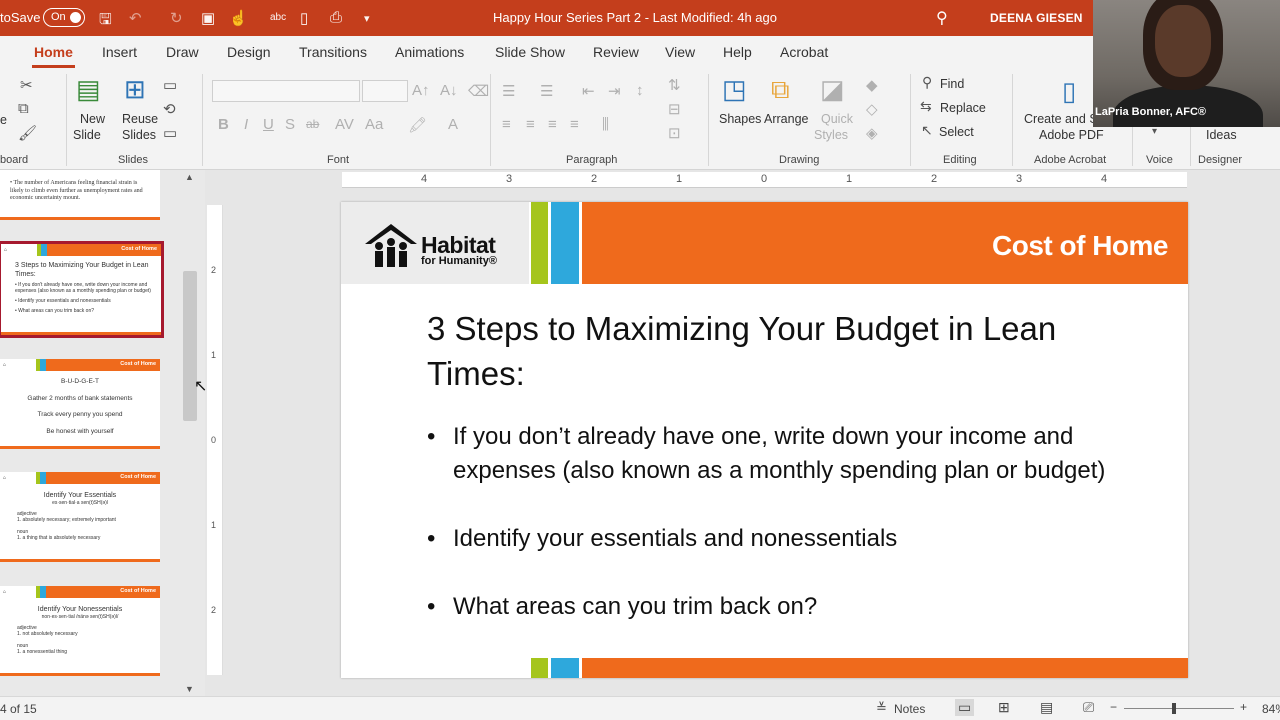 The width and height of the screenshot is (1280, 720). Describe the element at coordinates (290, 124) in the screenshot. I see `shadow-button: S` at that location.